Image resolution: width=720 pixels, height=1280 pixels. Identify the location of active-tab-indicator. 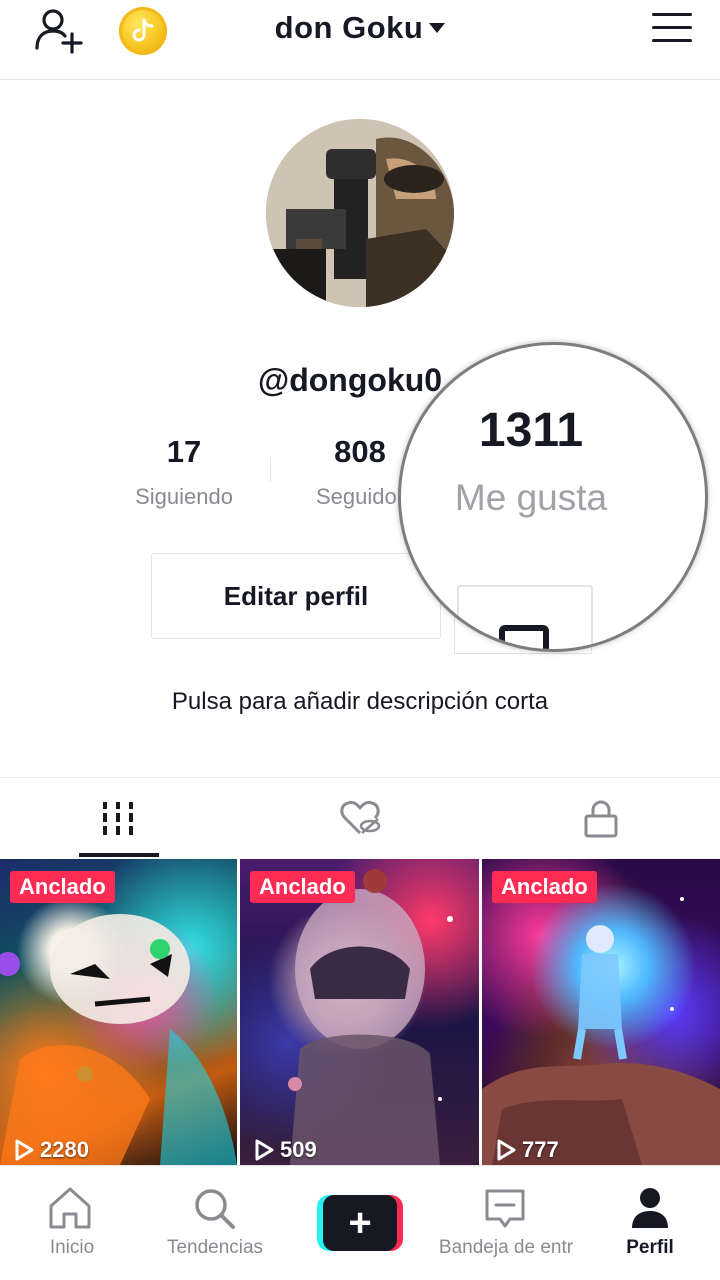
(119, 855).